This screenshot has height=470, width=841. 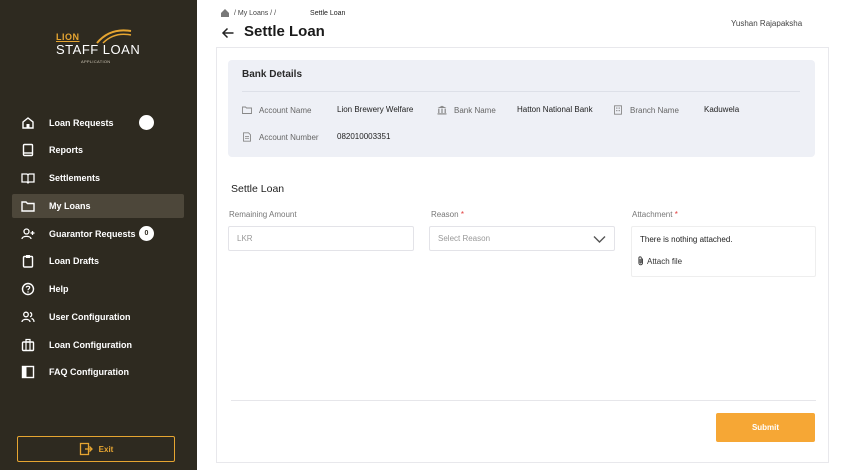 I want to click on logout-icon, so click(x=86, y=449).